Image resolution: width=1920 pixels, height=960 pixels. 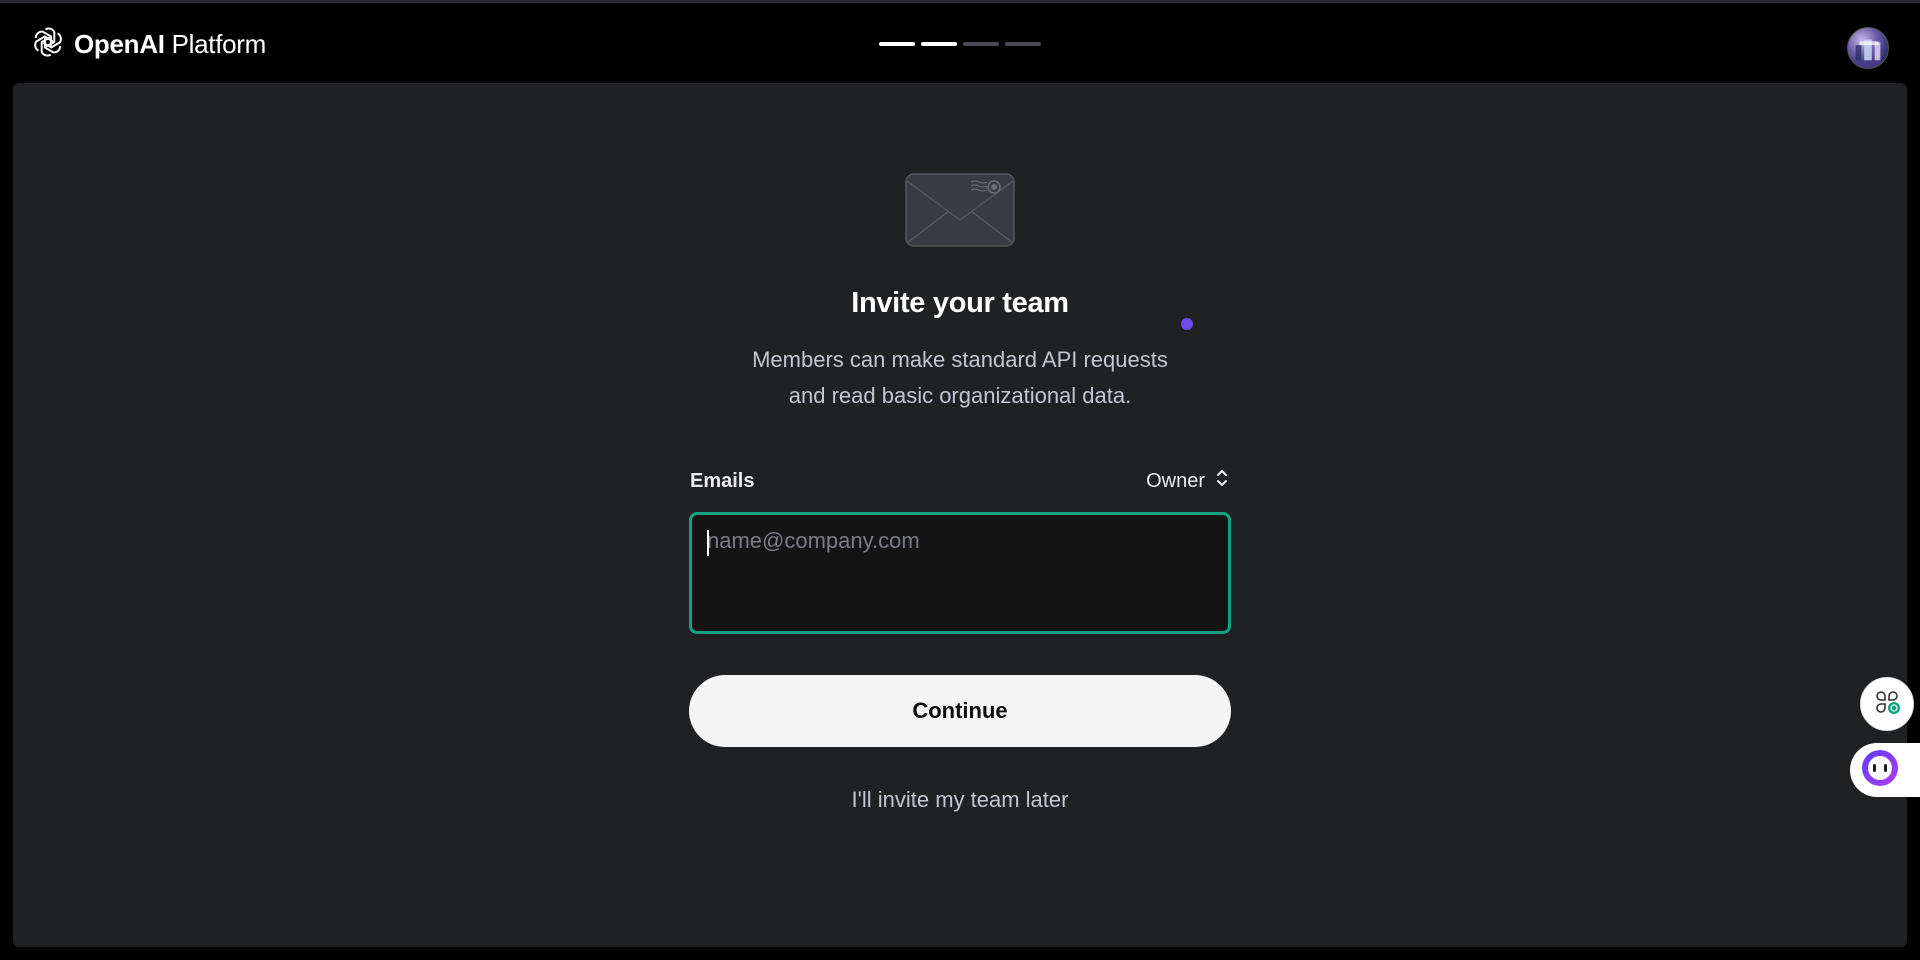 I want to click on subtitle-line-1: Members can make standard API requests, so click(x=960, y=359).